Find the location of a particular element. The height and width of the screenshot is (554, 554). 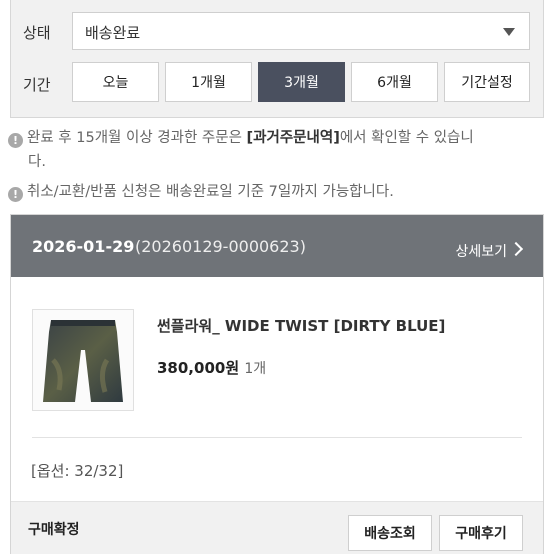

order-footer: 구매확정 배송조회 구매후기 is located at coordinates (277, 527).